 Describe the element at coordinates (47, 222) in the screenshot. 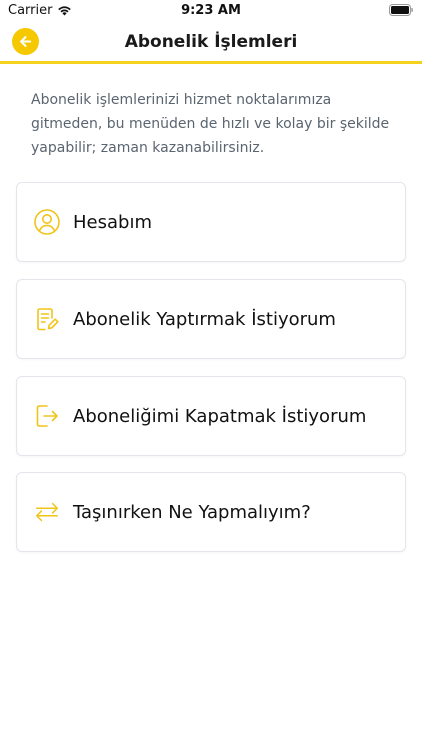

I see `user-circle-icon` at that location.